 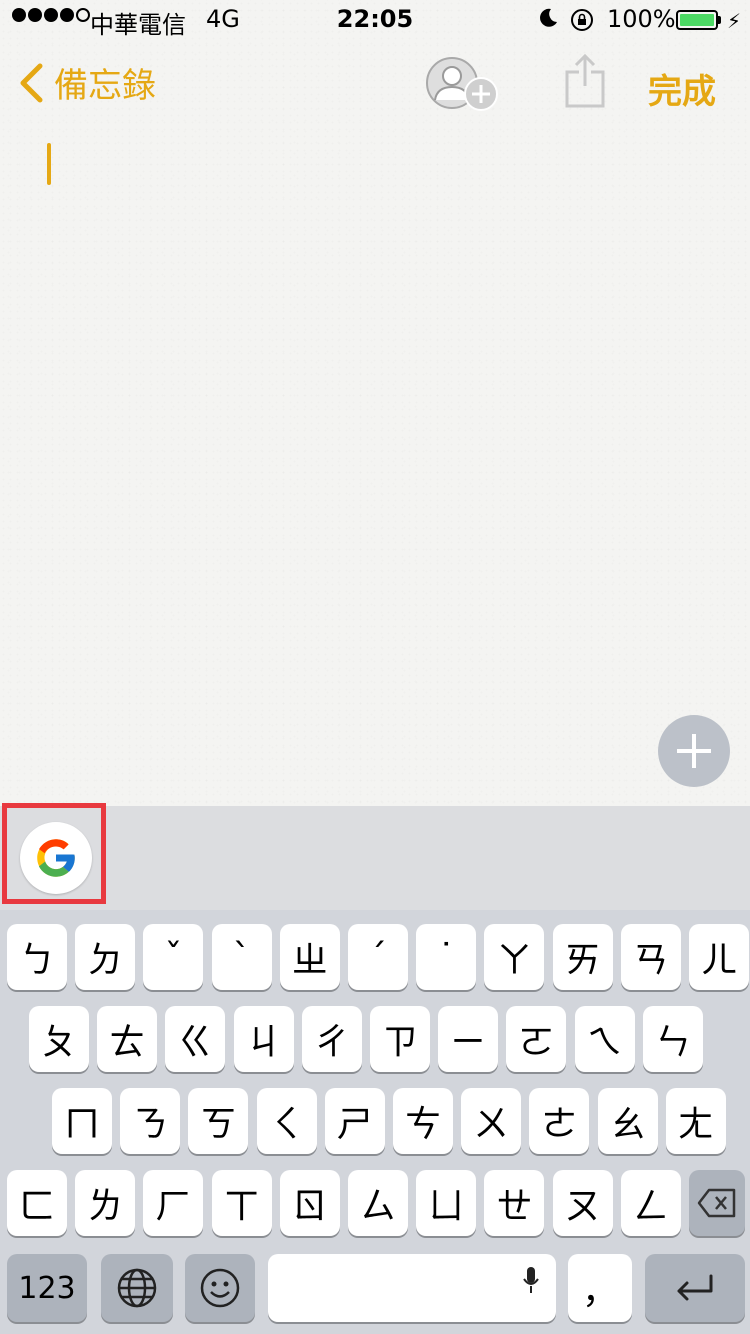 What do you see at coordinates (491, 1121) in the screenshot?
I see `key-row3-6: ㄨ` at bounding box center [491, 1121].